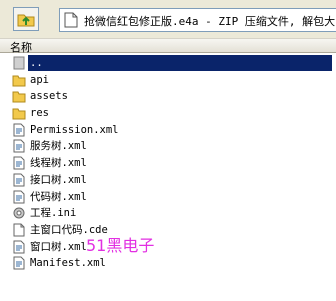 This screenshot has width=336, height=301. I want to click on file-name: 窗口树.xml, so click(58, 246).